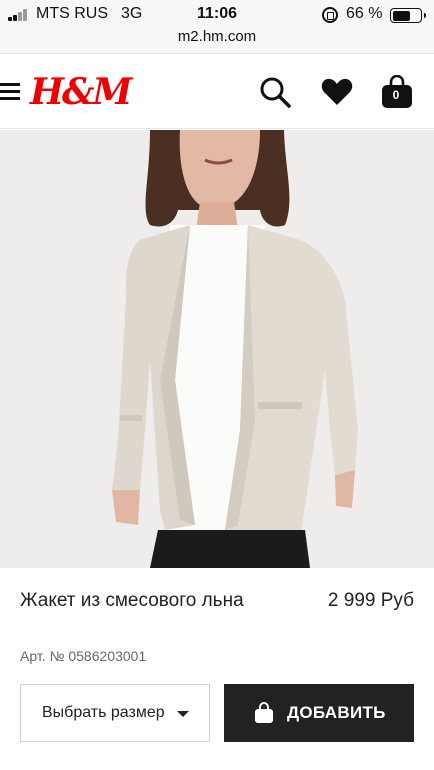  Describe the element at coordinates (337, 92) in the screenshot. I see `heart-icon` at that location.